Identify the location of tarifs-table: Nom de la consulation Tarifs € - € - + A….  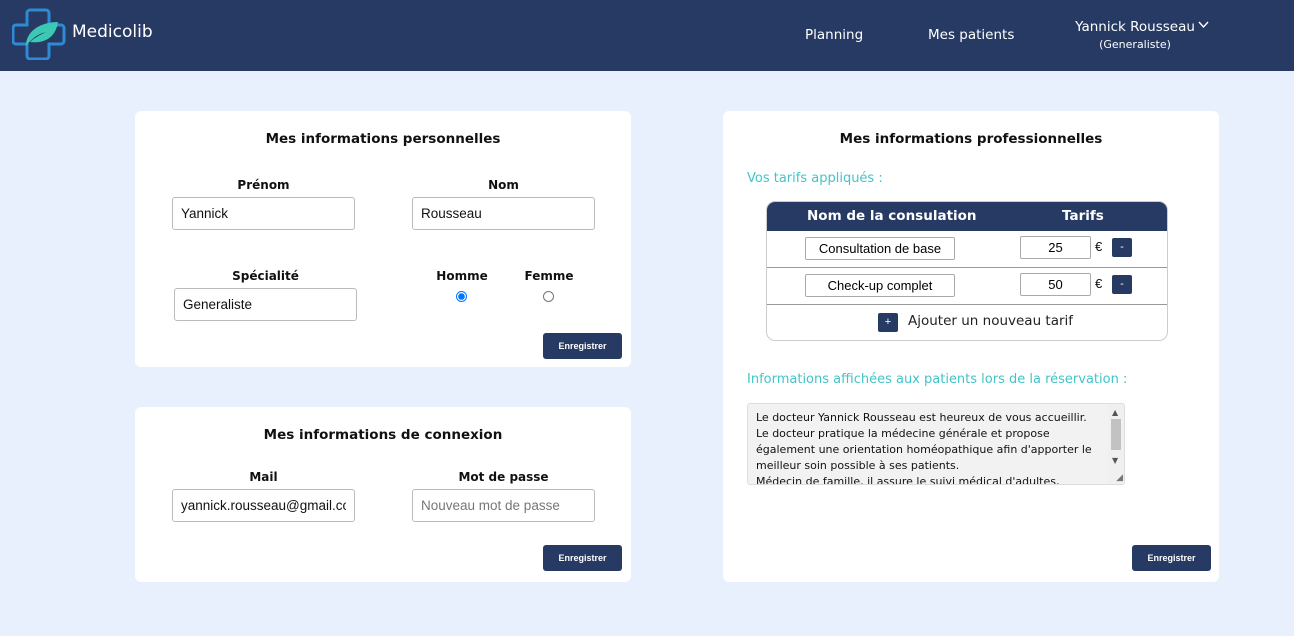
(967, 271).